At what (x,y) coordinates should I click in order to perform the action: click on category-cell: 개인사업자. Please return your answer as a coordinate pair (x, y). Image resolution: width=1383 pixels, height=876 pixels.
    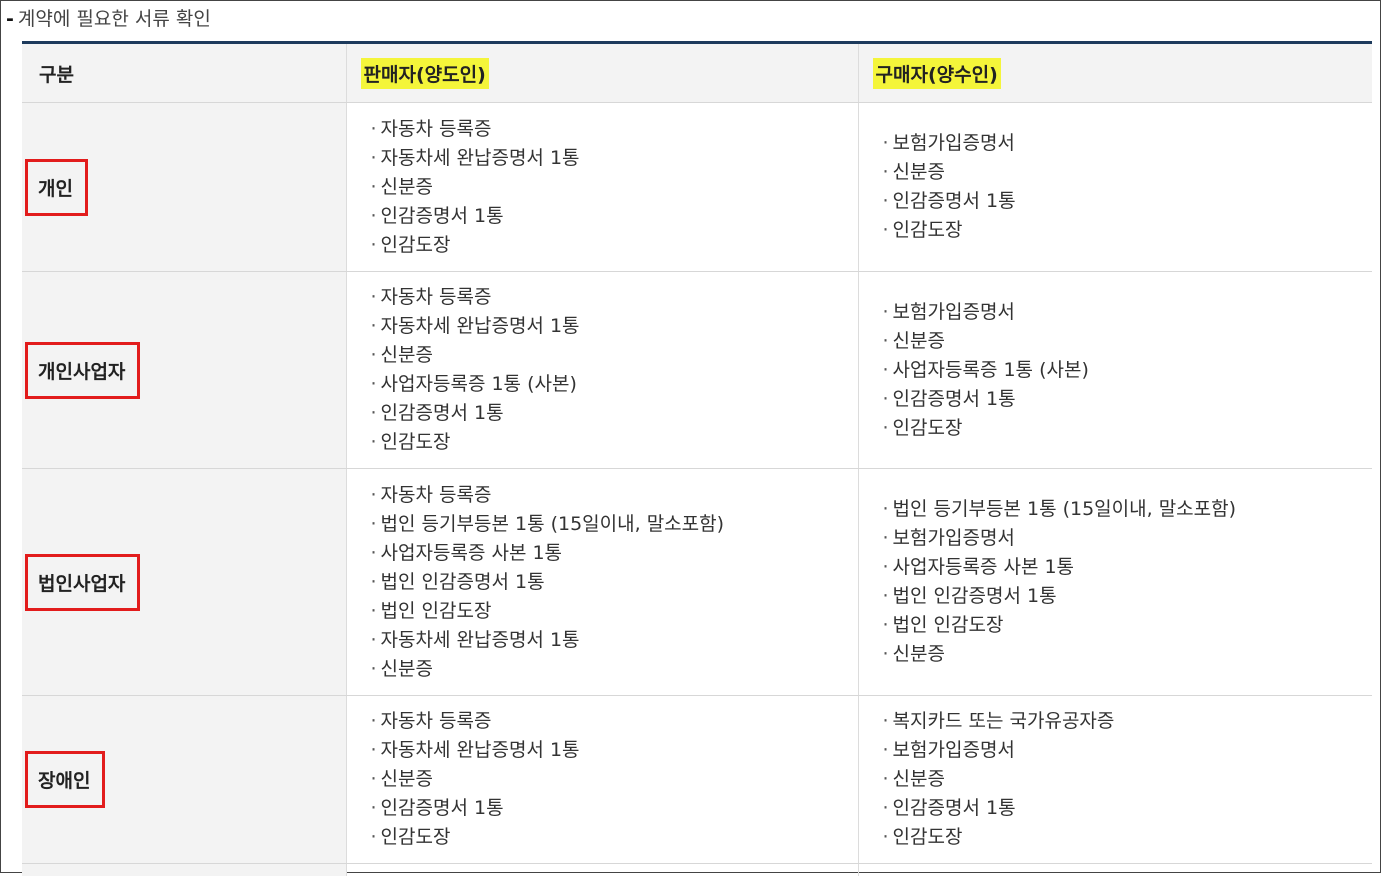
    Looking at the image, I should click on (184, 370).